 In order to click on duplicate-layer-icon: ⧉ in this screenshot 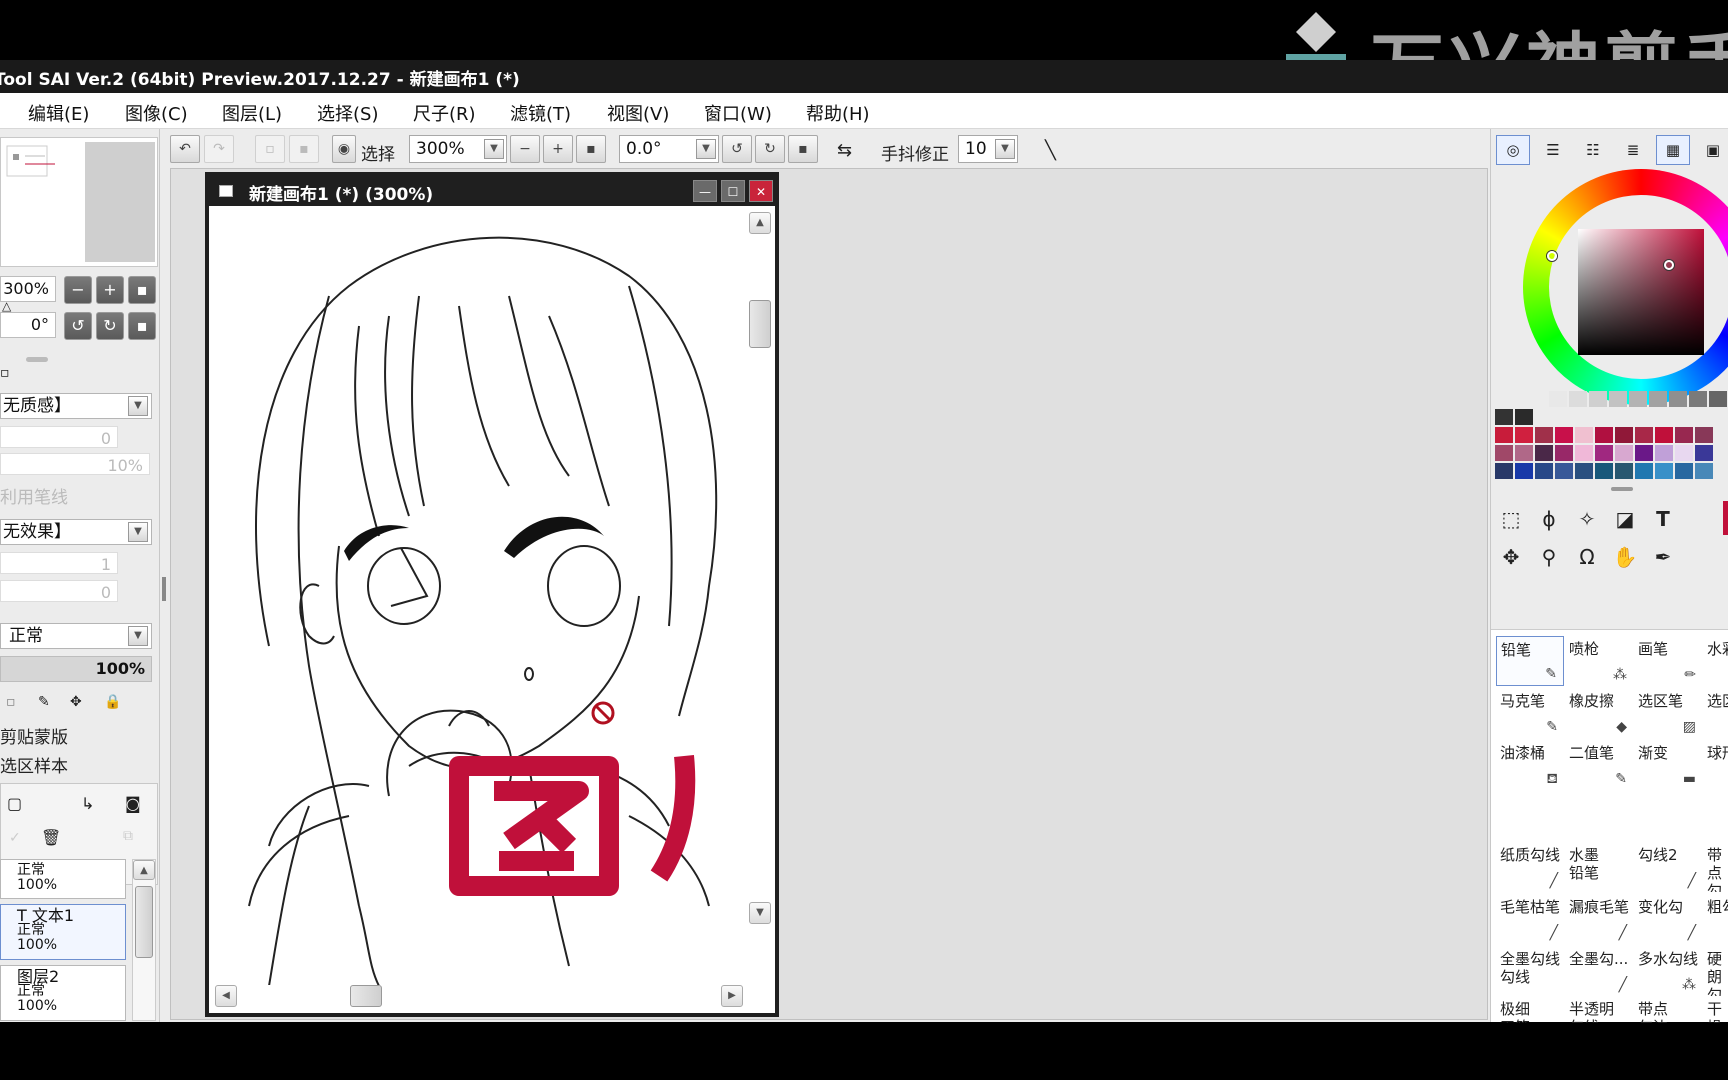, I will do `click(128, 836)`.